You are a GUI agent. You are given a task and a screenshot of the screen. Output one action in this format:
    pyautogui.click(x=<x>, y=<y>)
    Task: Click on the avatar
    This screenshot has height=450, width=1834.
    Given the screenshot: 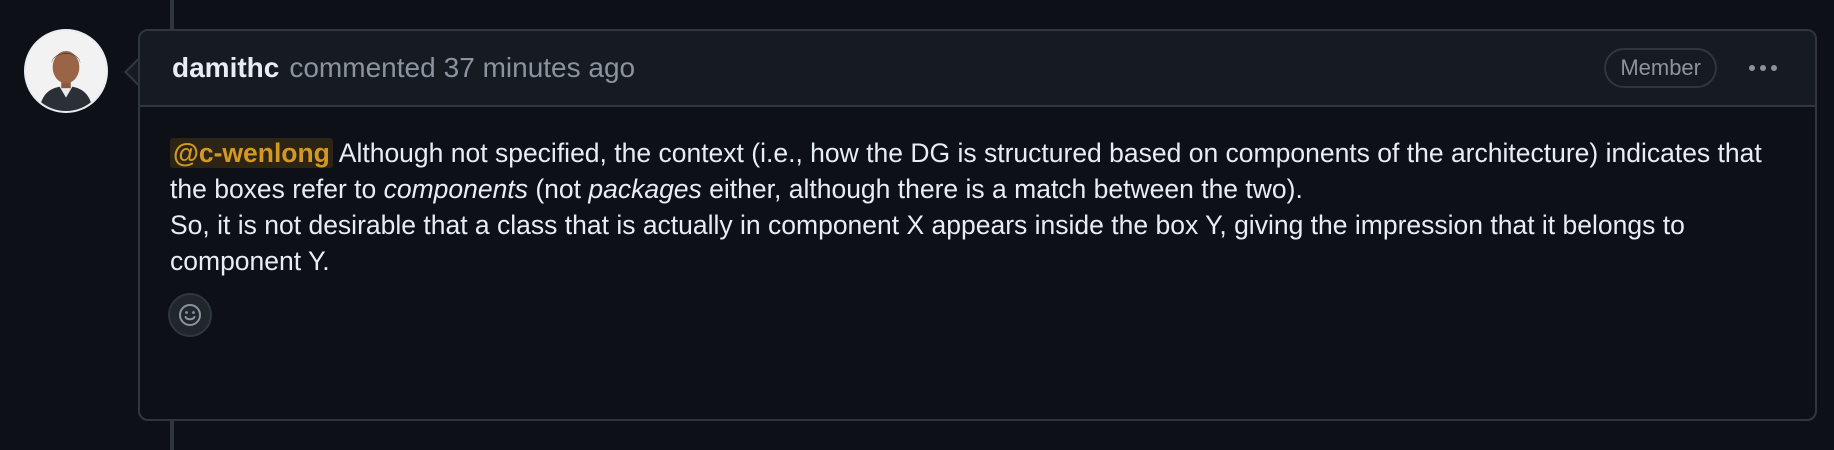 What is the action you would take?
    pyautogui.click(x=66, y=71)
    